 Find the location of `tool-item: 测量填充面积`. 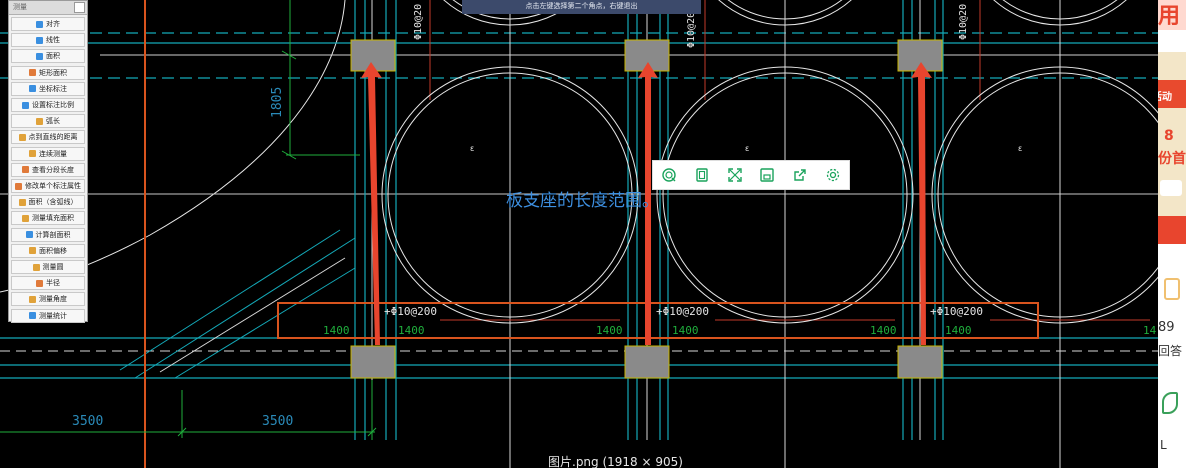

tool-item: 测量填充面积 is located at coordinates (48, 218).